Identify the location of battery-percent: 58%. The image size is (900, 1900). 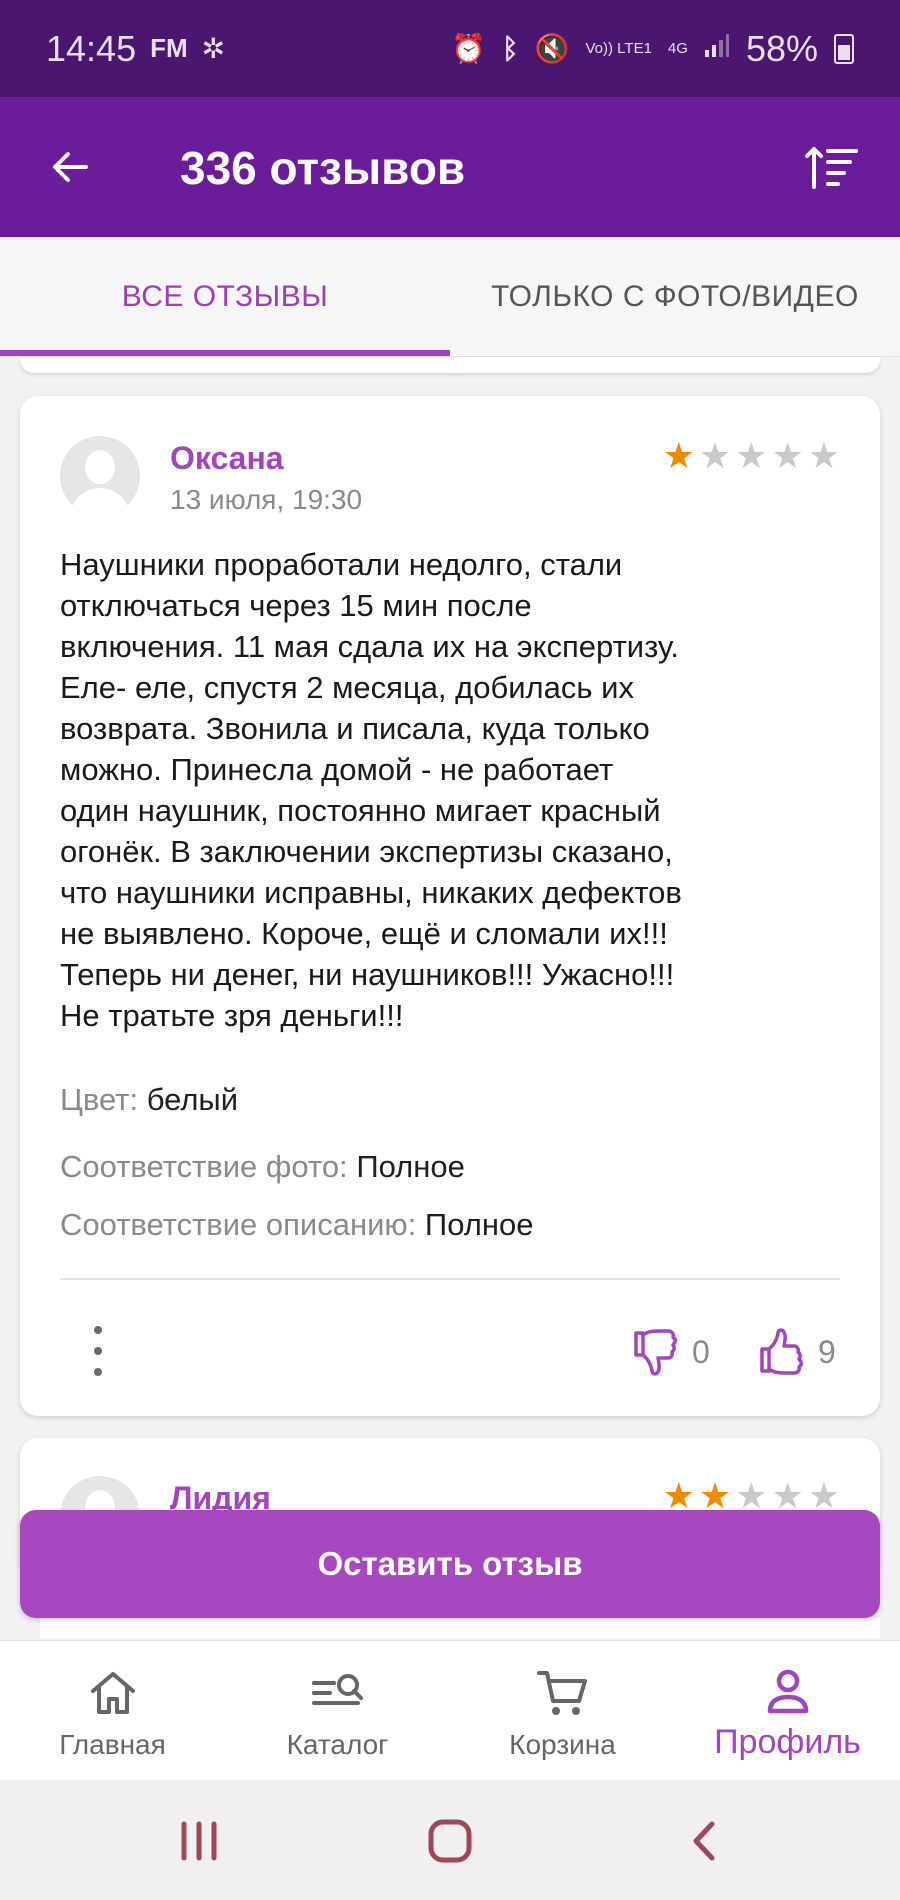
(781, 48).